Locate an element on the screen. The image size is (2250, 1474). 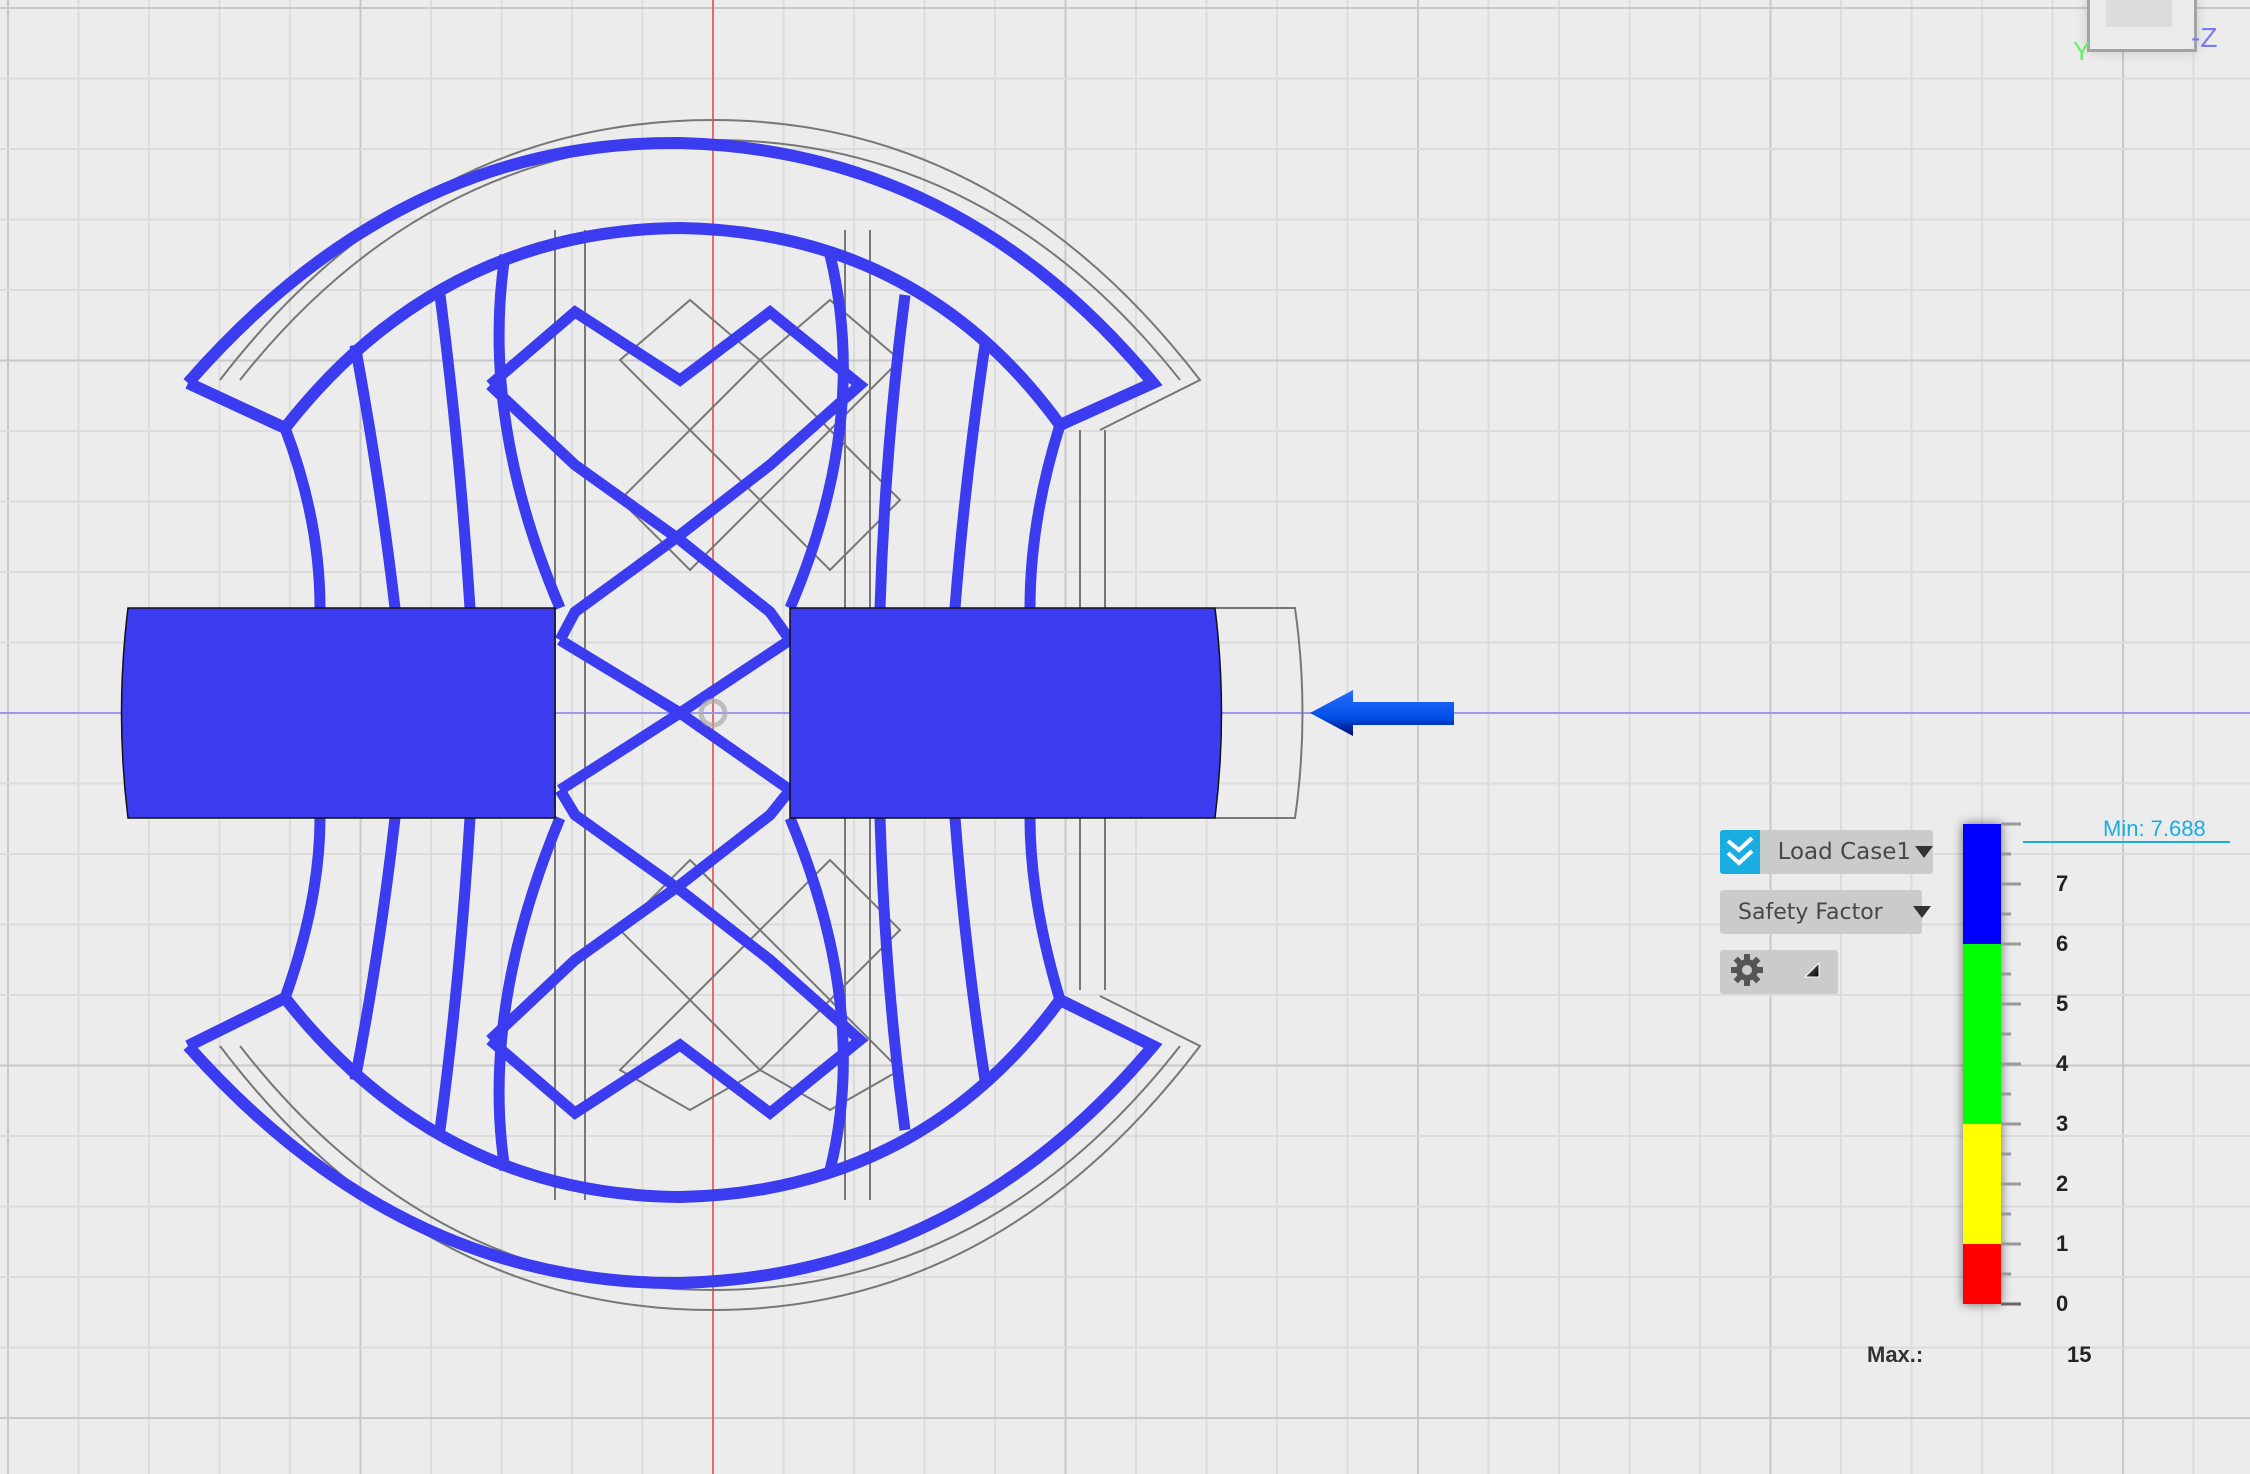
result-type-dropdown: Safety Factor is located at coordinates (1825, 912).